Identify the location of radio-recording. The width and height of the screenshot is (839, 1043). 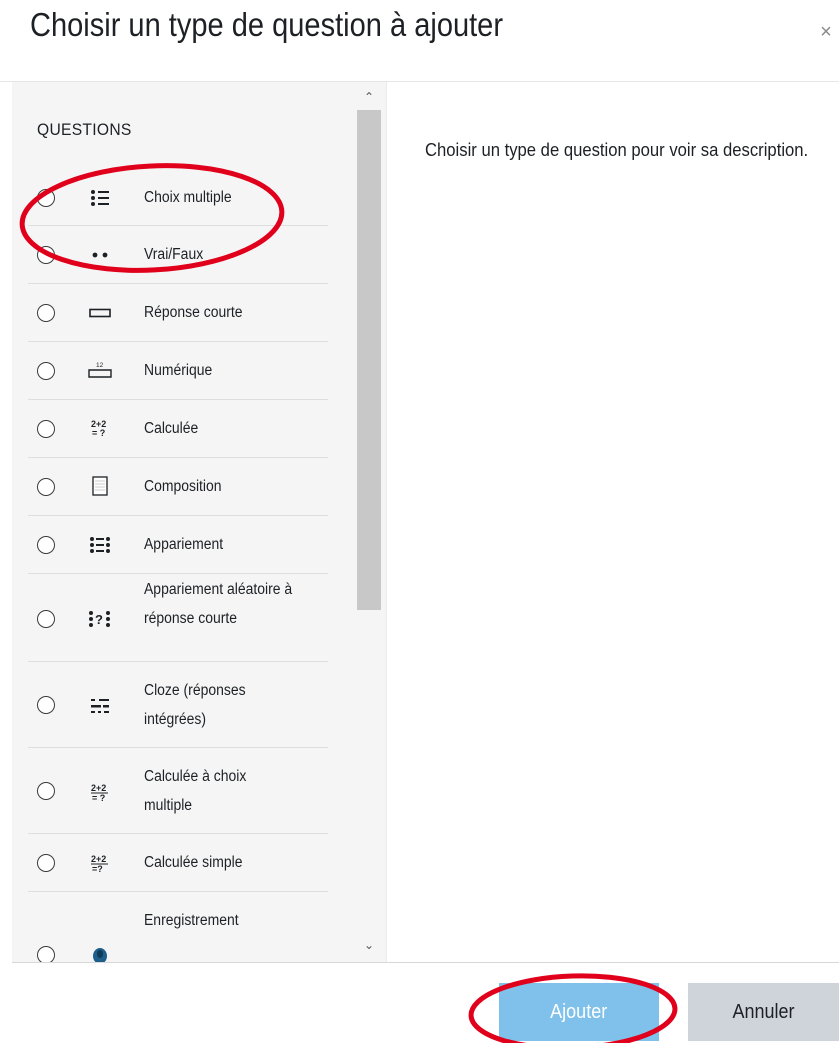
(46, 954).